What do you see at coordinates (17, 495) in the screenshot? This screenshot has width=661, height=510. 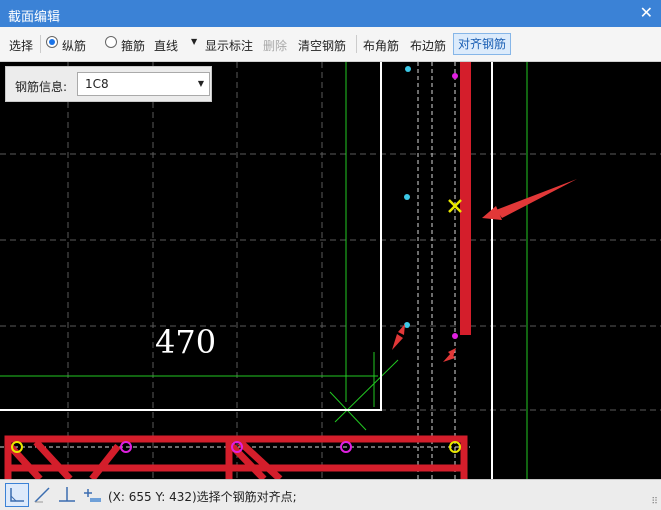 I see `ortho-snap-icon` at bounding box center [17, 495].